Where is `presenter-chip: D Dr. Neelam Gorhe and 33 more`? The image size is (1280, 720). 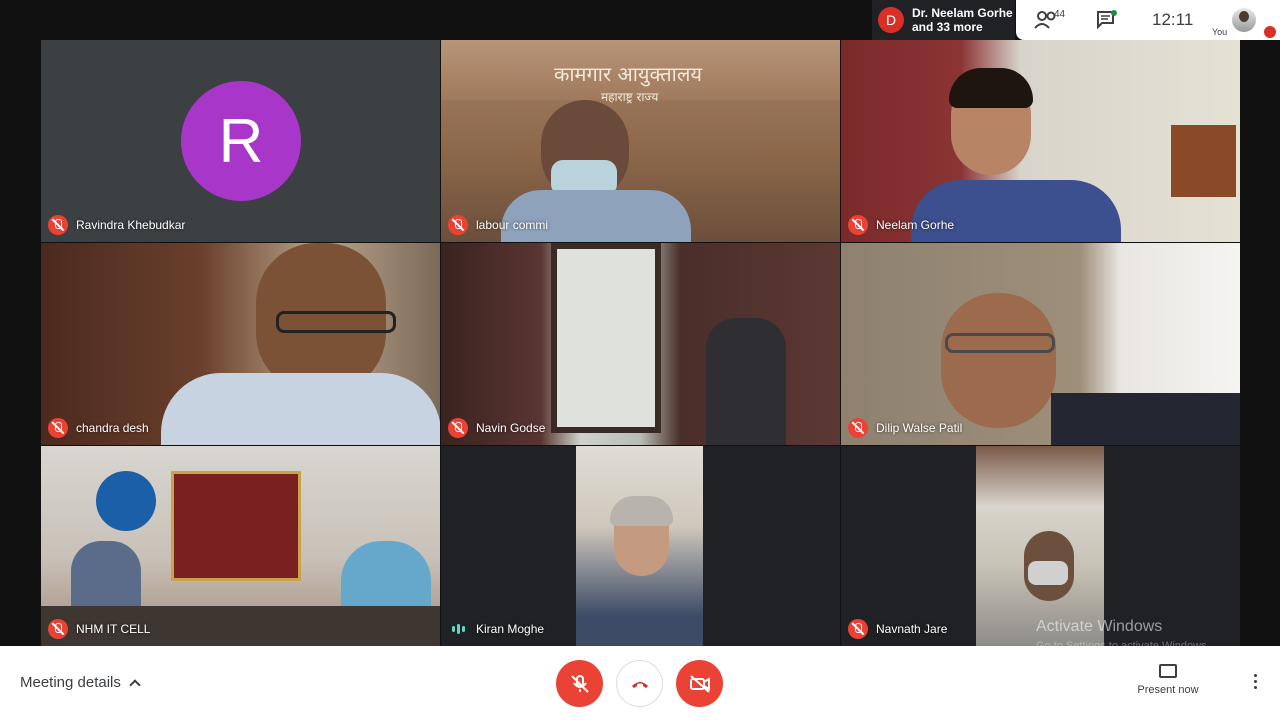 presenter-chip: D Dr. Neelam Gorhe and 33 more is located at coordinates (943, 20).